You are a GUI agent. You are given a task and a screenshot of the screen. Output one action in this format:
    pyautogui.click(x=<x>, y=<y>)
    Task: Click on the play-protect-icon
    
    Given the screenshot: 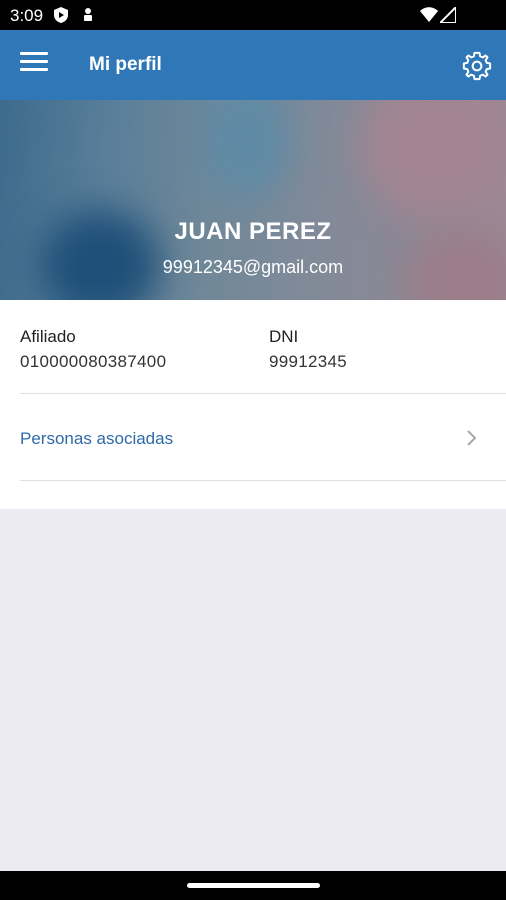 What is the action you would take?
    pyautogui.click(x=61, y=15)
    